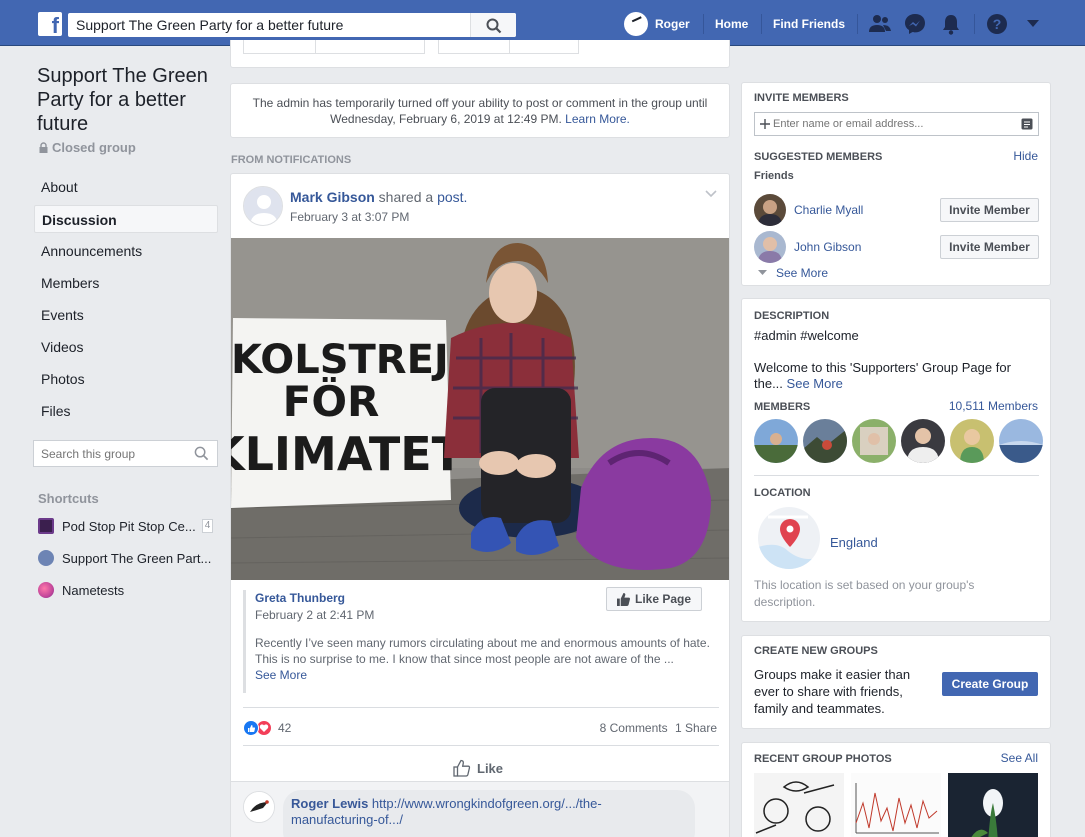 The width and height of the screenshot is (1085, 837). Describe the element at coordinates (815, 383) in the screenshot. I see `description-see-more-link: See More` at that location.